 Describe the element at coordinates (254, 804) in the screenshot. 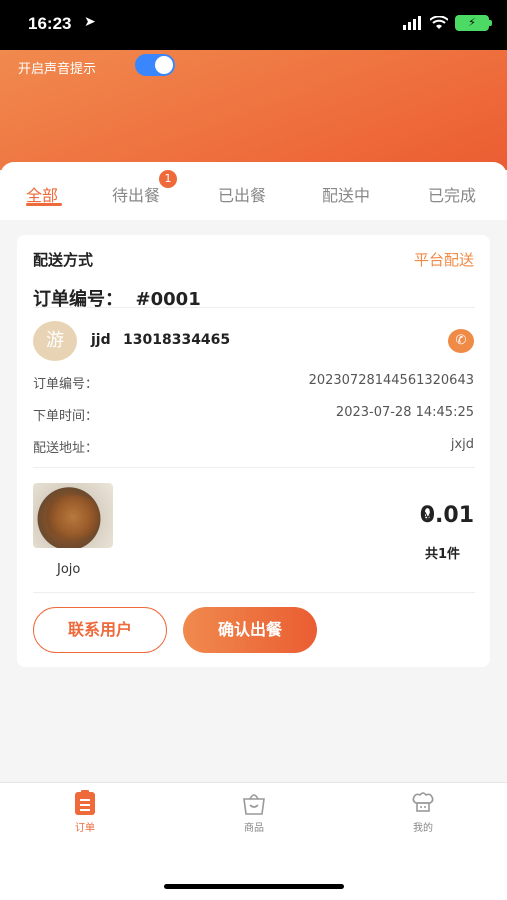

I see `bag-icon` at that location.